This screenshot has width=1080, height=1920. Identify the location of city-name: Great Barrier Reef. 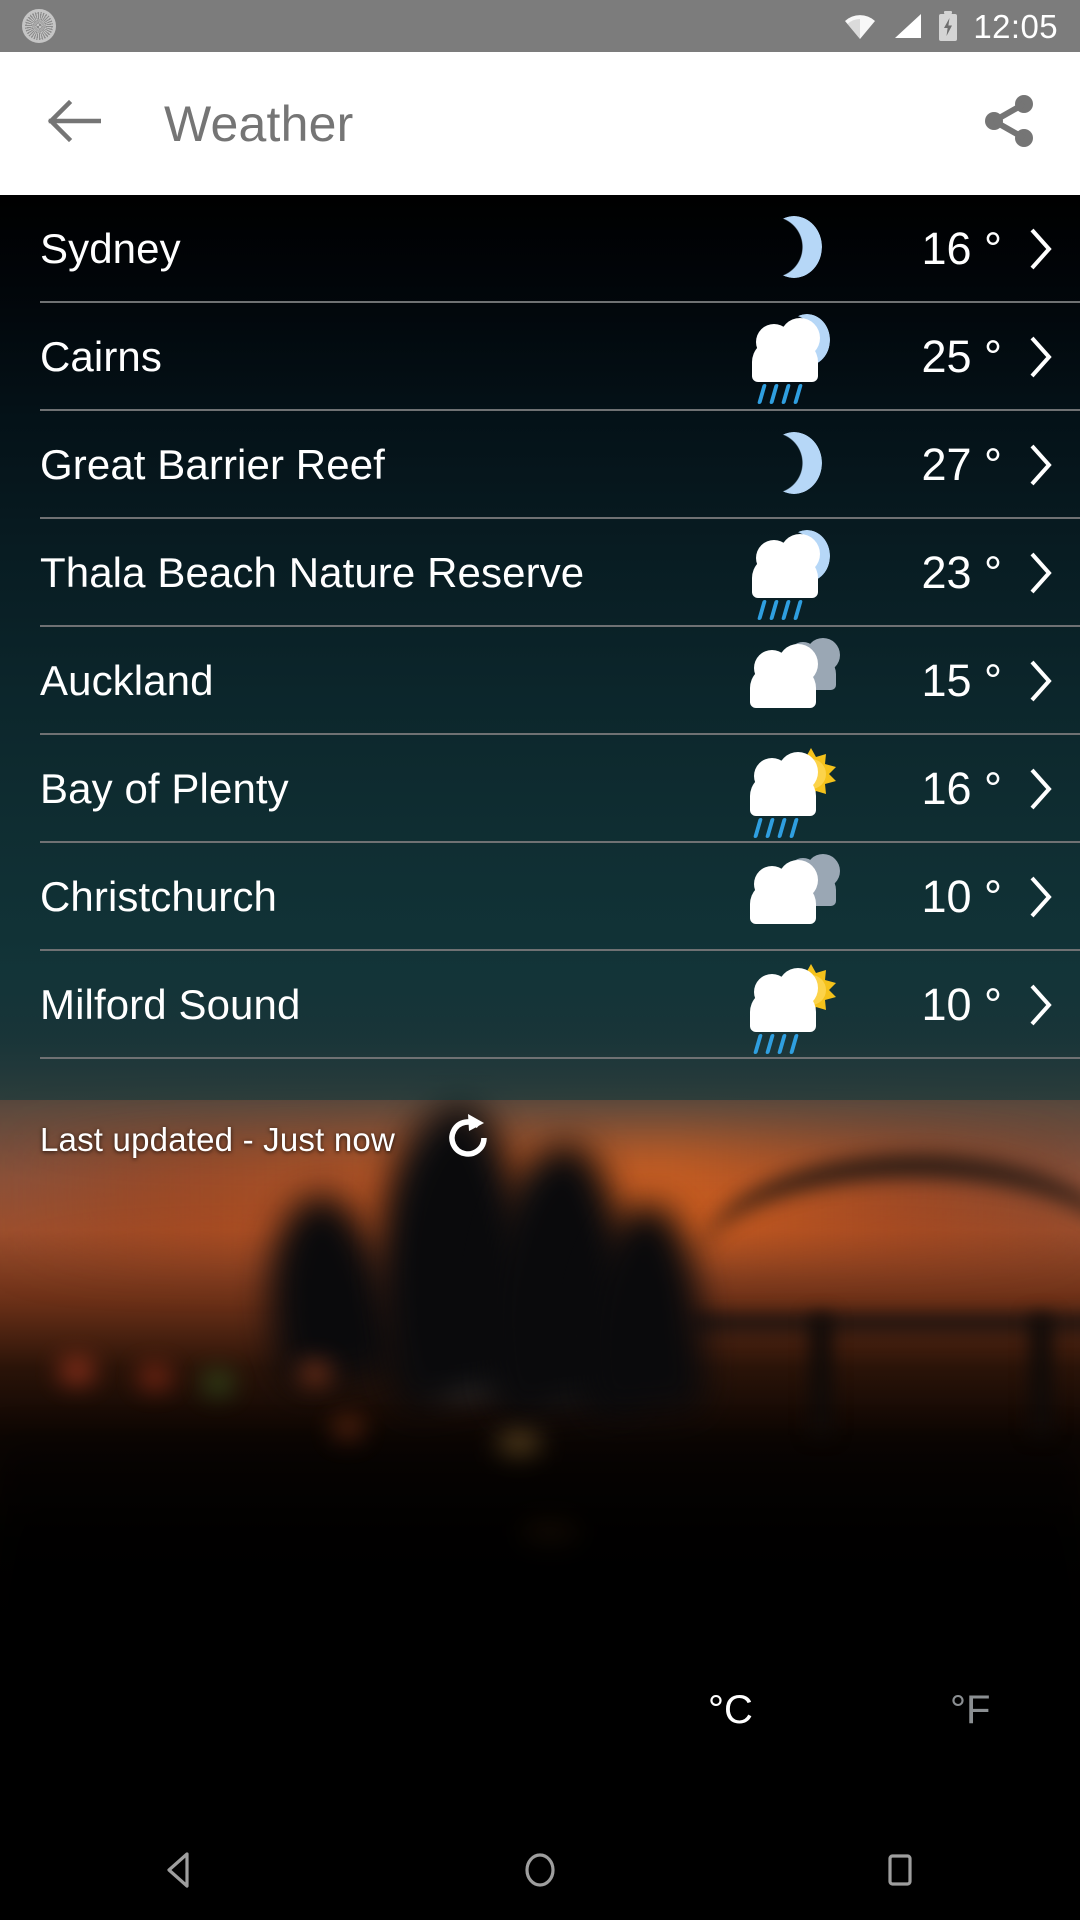
(212, 464).